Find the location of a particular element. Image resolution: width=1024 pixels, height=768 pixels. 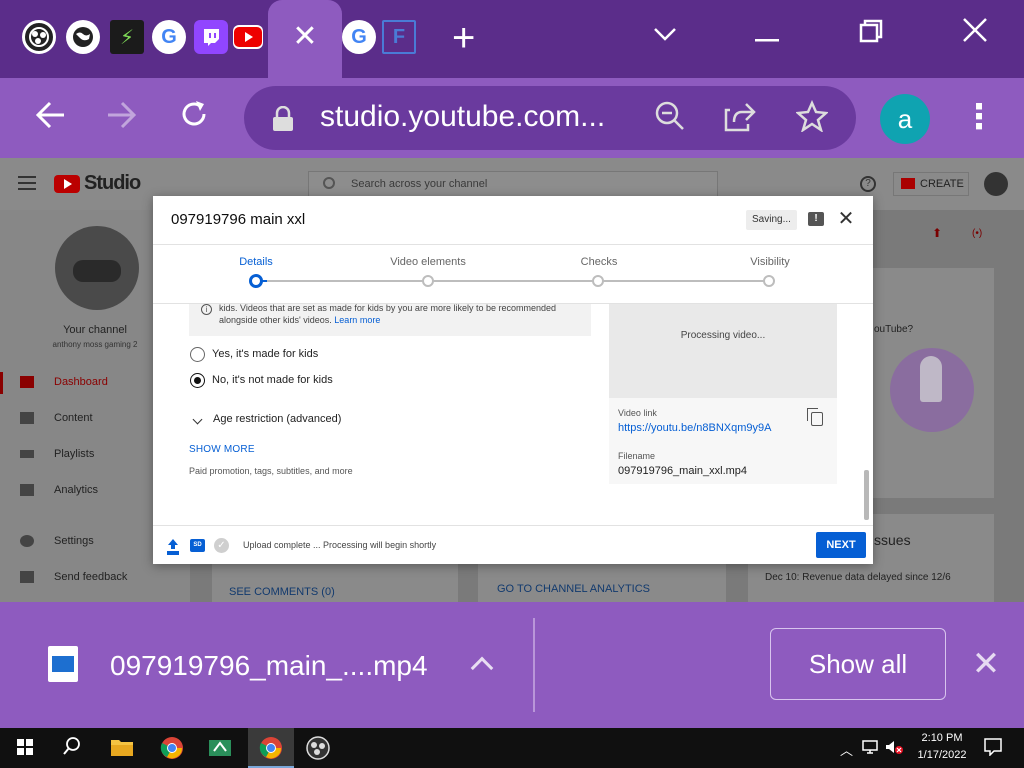

window-close-icon is located at coordinates (975, 34).